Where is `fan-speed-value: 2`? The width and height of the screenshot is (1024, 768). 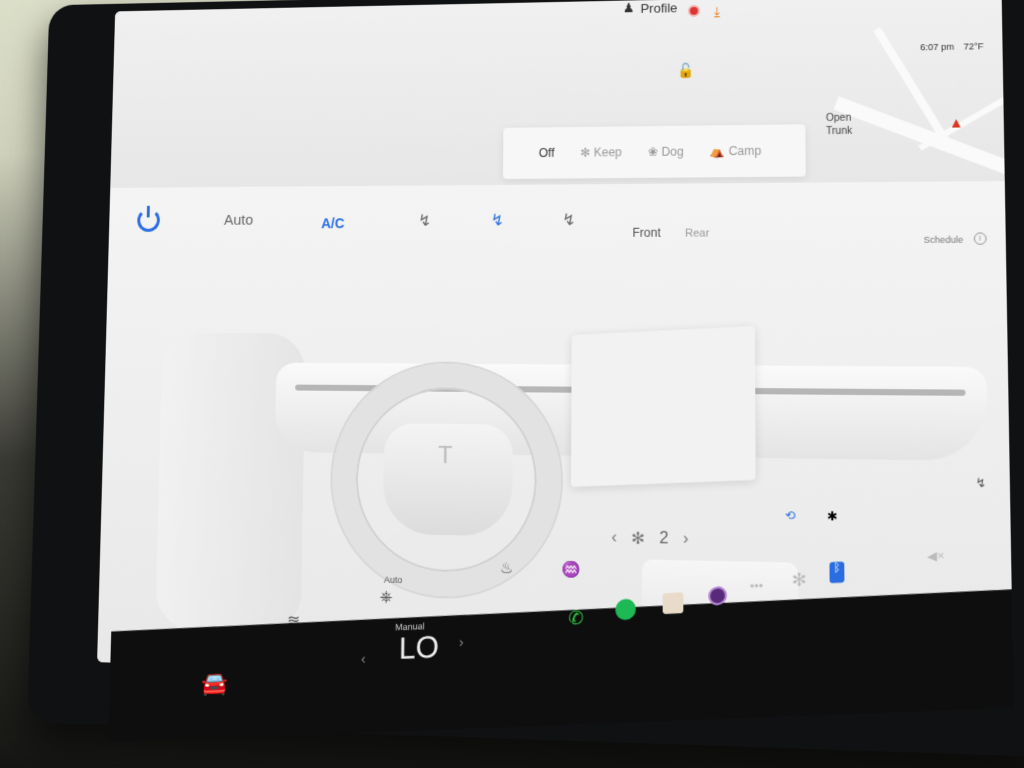
fan-speed-value: 2 is located at coordinates (664, 538).